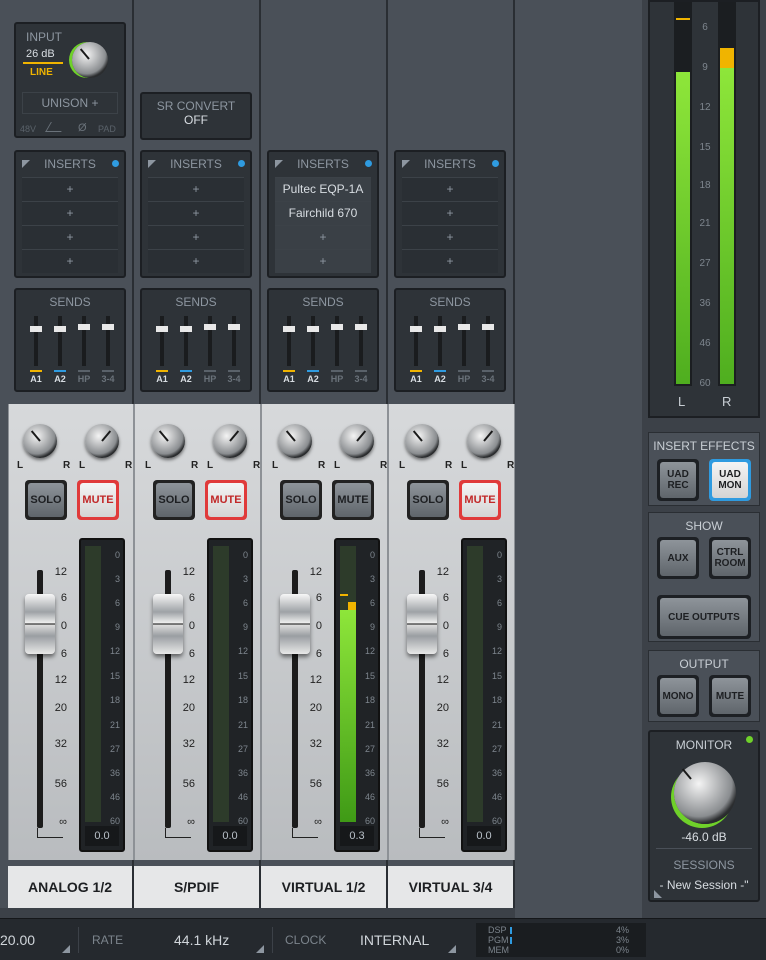  I want to click on preamp-gain-knob, so click(90, 60).